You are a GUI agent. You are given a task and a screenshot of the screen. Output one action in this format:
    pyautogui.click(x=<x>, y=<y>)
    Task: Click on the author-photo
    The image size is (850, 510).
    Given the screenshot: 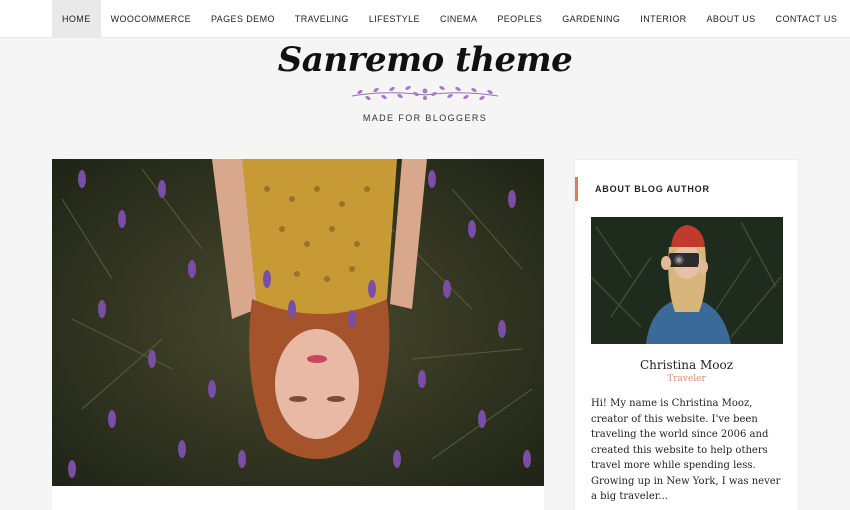 What is the action you would take?
    pyautogui.click(x=687, y=280)
    